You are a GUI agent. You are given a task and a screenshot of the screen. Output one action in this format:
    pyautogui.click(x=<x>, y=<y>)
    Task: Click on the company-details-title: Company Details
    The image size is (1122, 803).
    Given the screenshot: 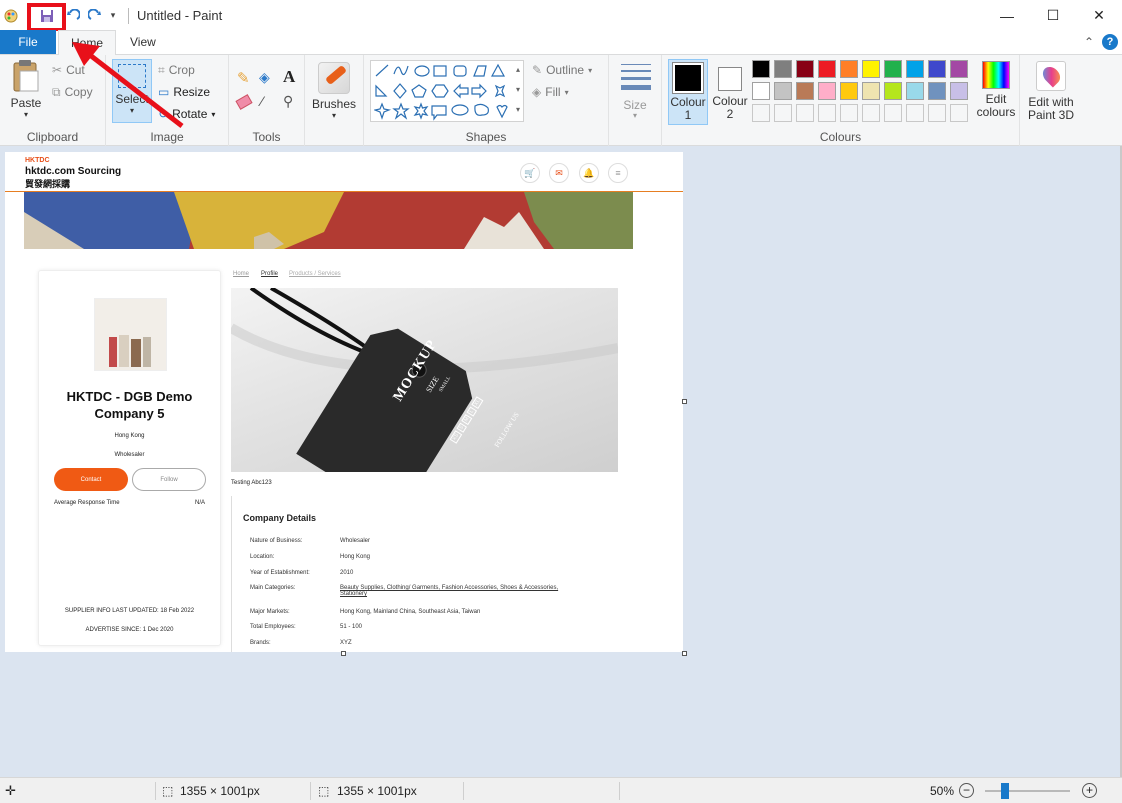 What is the action you would take?
    pyautogui.click(x=280, y=518)
    